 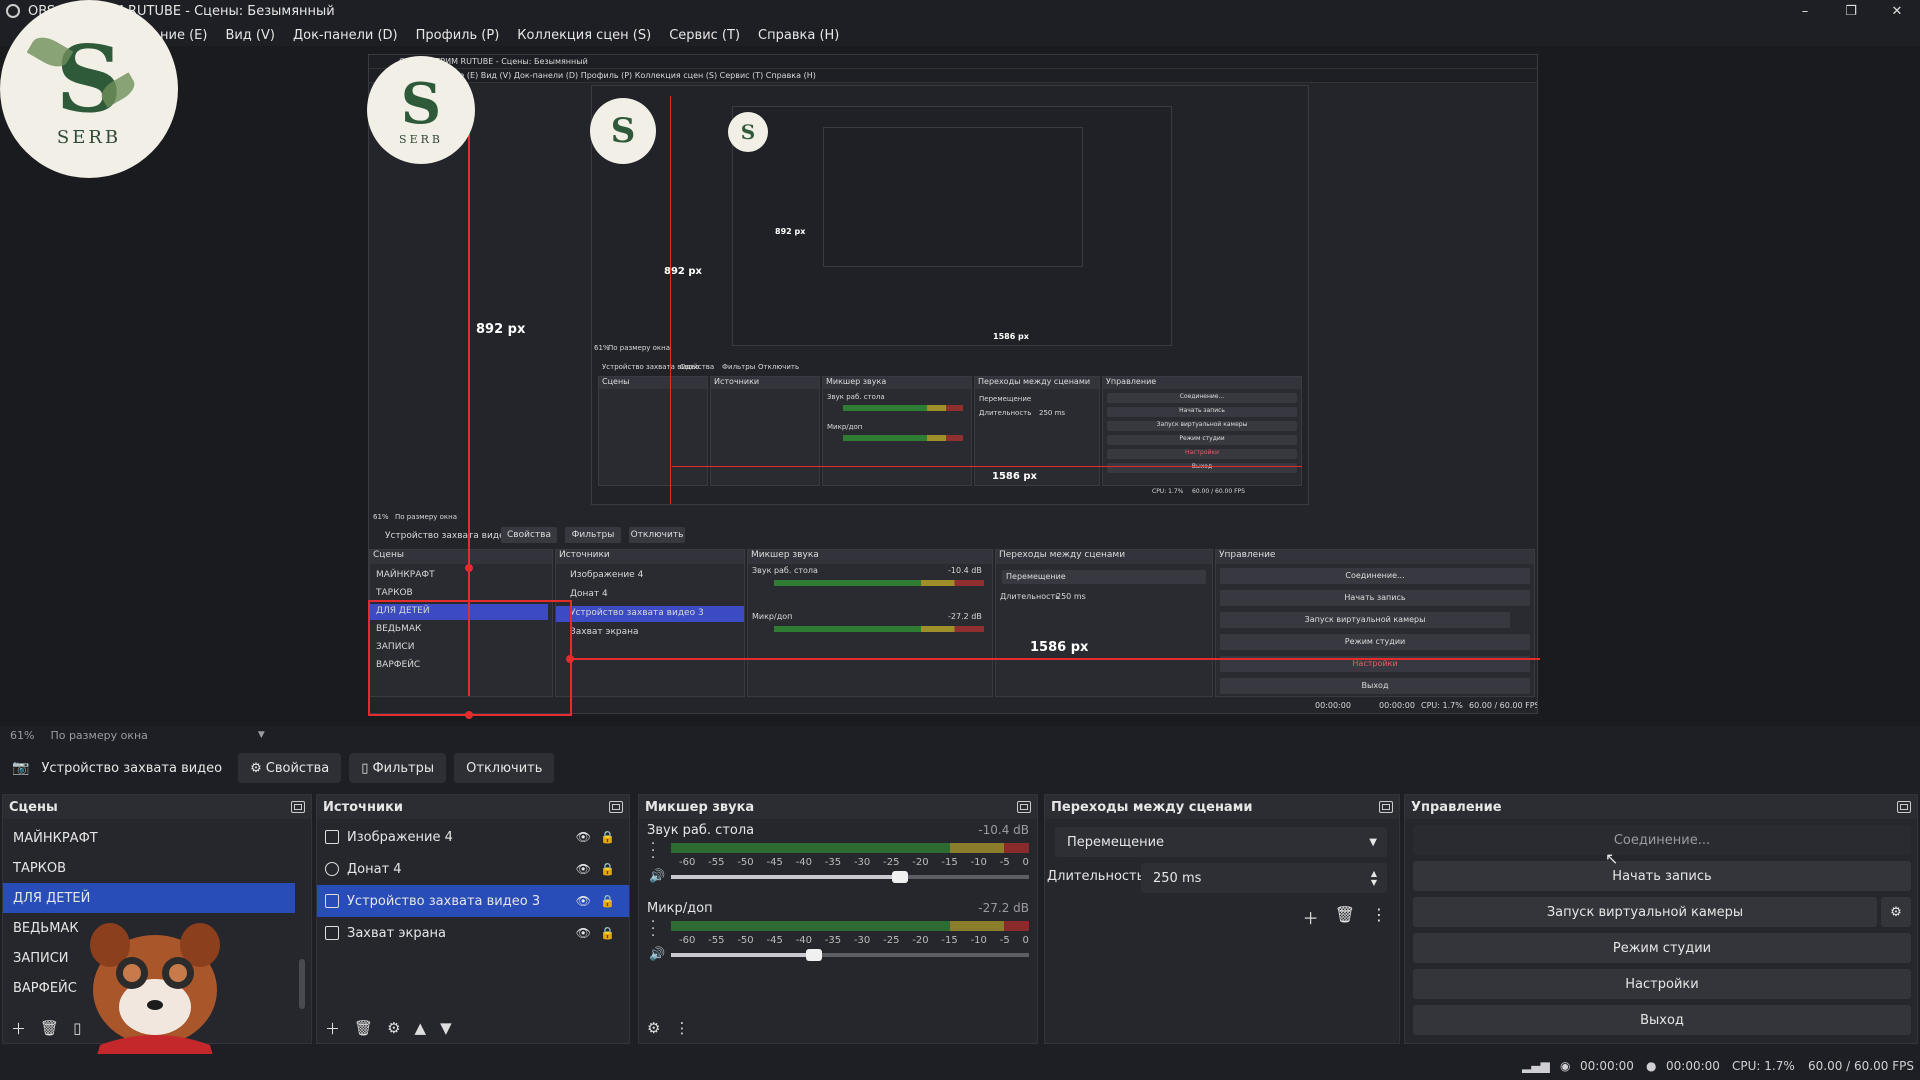 What do you see at coordinates (704, 35) in the screenshot?
I see `menu-tools: Сервис (T)` at bounding box center [704, 35].